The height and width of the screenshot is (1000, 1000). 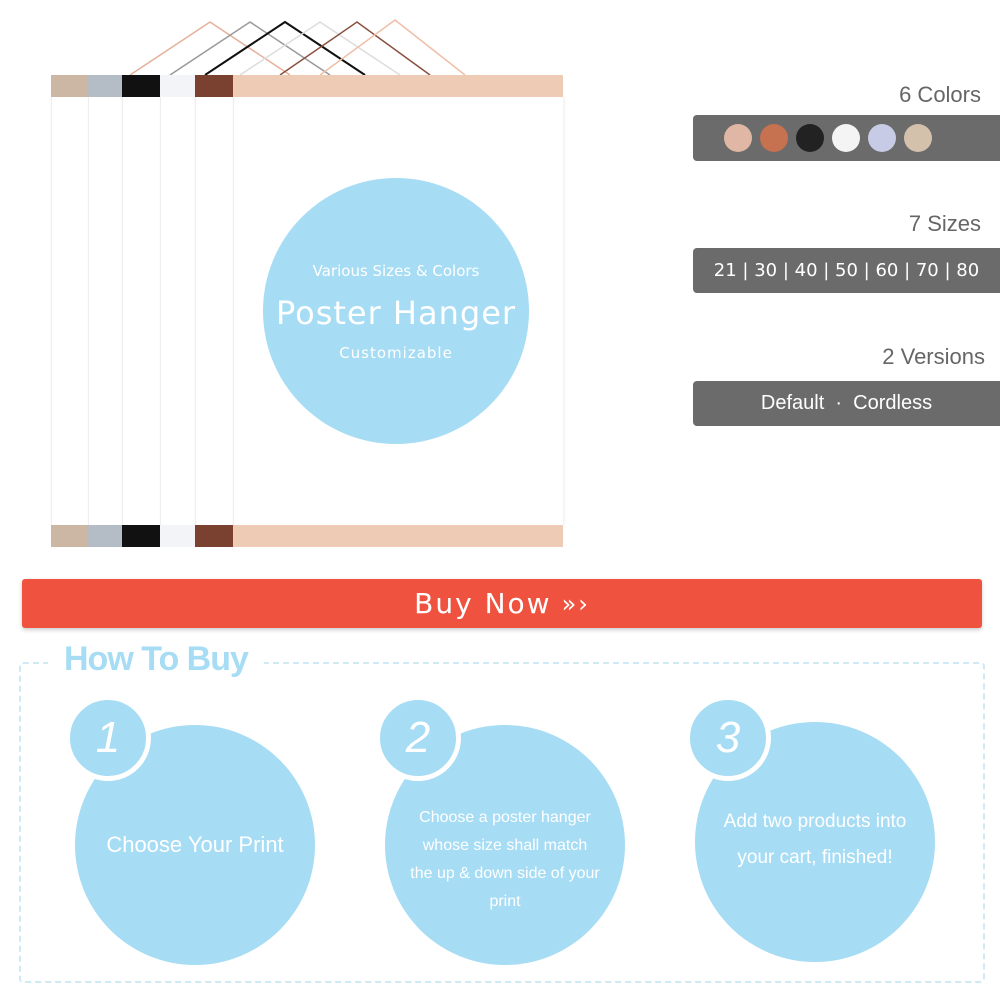 What do you see at coordinates (483, 603) in the screenshot?
I see `buy-now-label: Buy Now` at bounding box center [483, 603].